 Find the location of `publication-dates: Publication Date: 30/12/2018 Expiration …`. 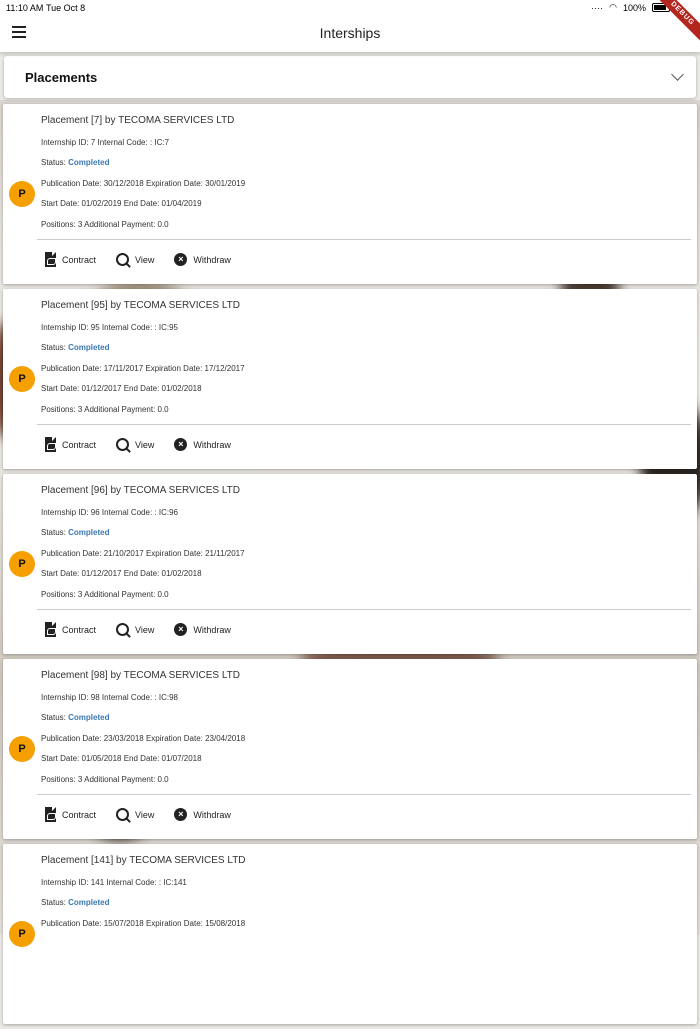

publication-dates: Publication Date: 30/12/2018 Expiration … is located at coordinates (143, 183).